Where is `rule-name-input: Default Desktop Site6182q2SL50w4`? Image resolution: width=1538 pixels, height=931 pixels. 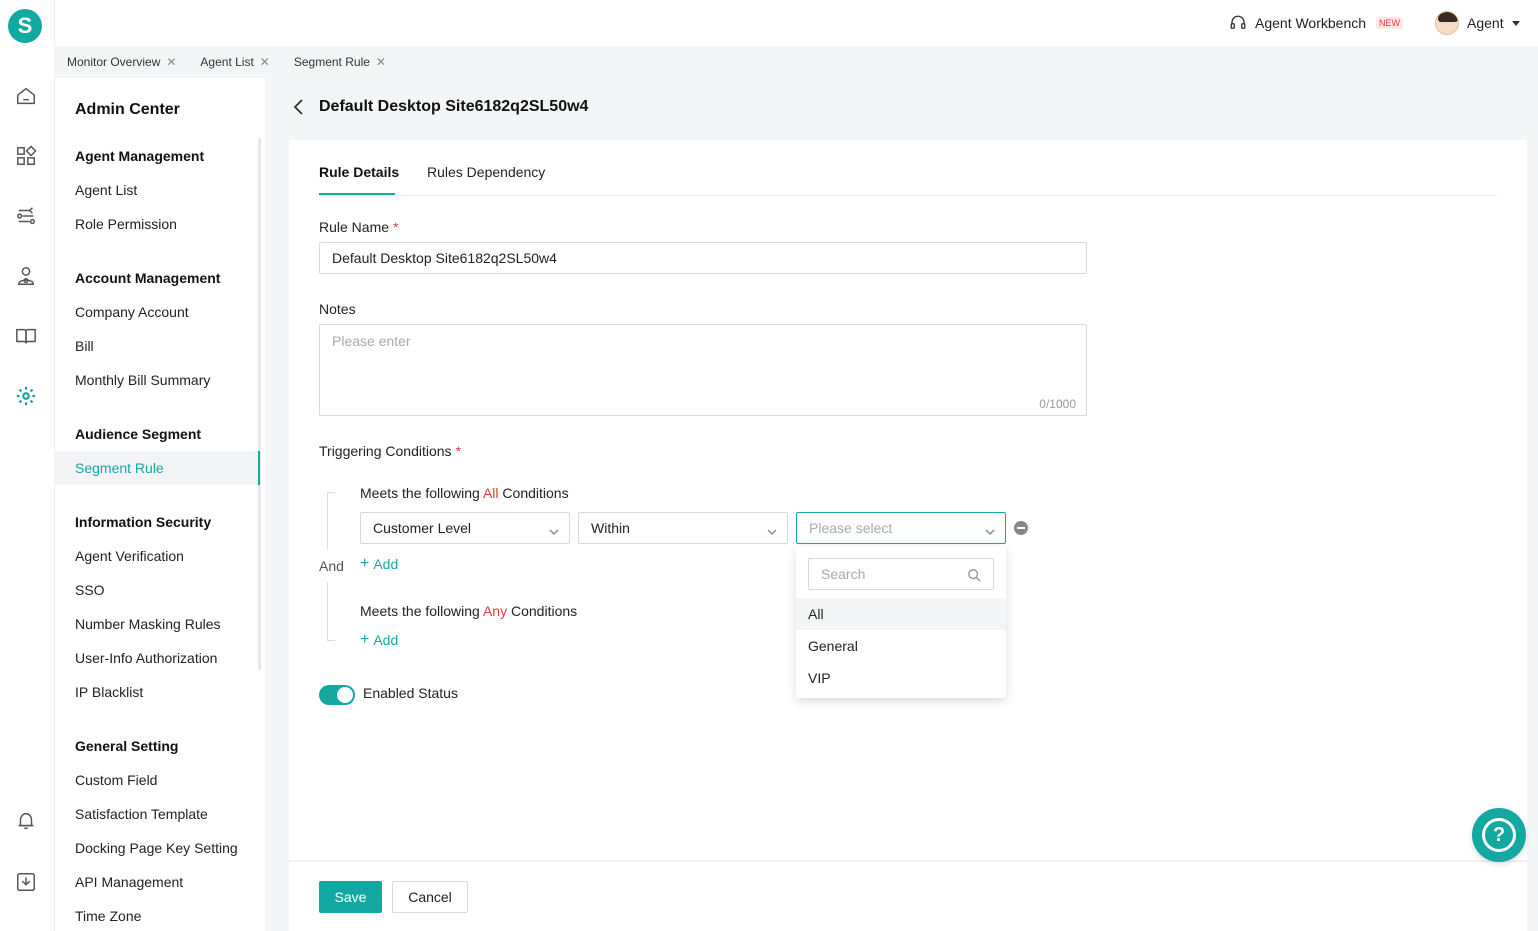 rule-name-input: Default Desktop Site6182q2SL50w4 is located at coordinates (703, 258).